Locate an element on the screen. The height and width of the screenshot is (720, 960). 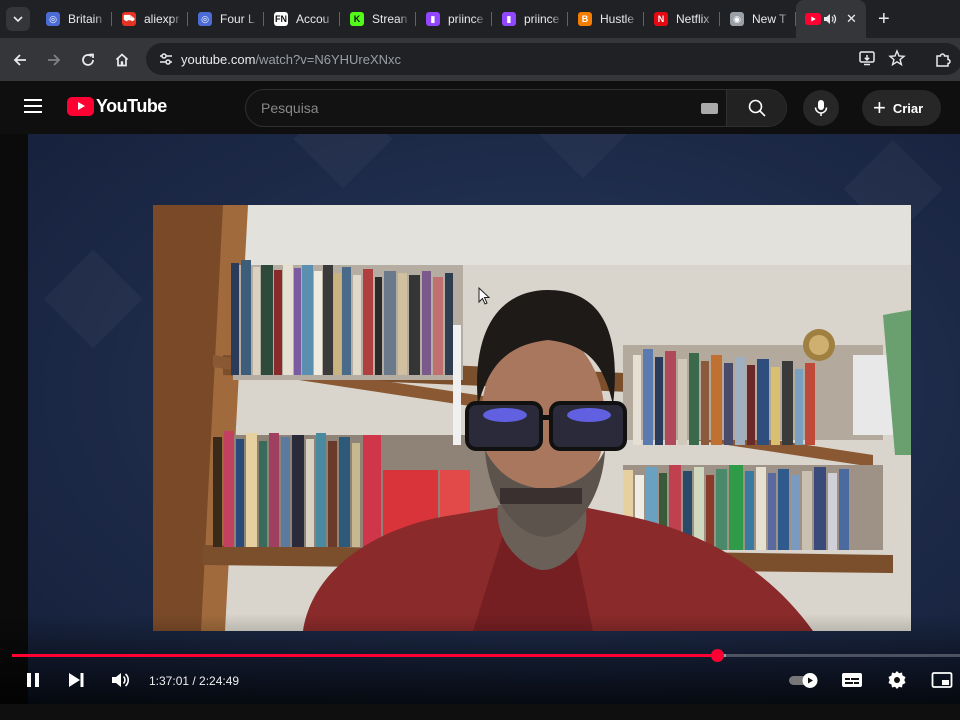
browser-toolbar: youtube.com/watch?v=N6YHUreXNxc is located at coordinates (480, 59).